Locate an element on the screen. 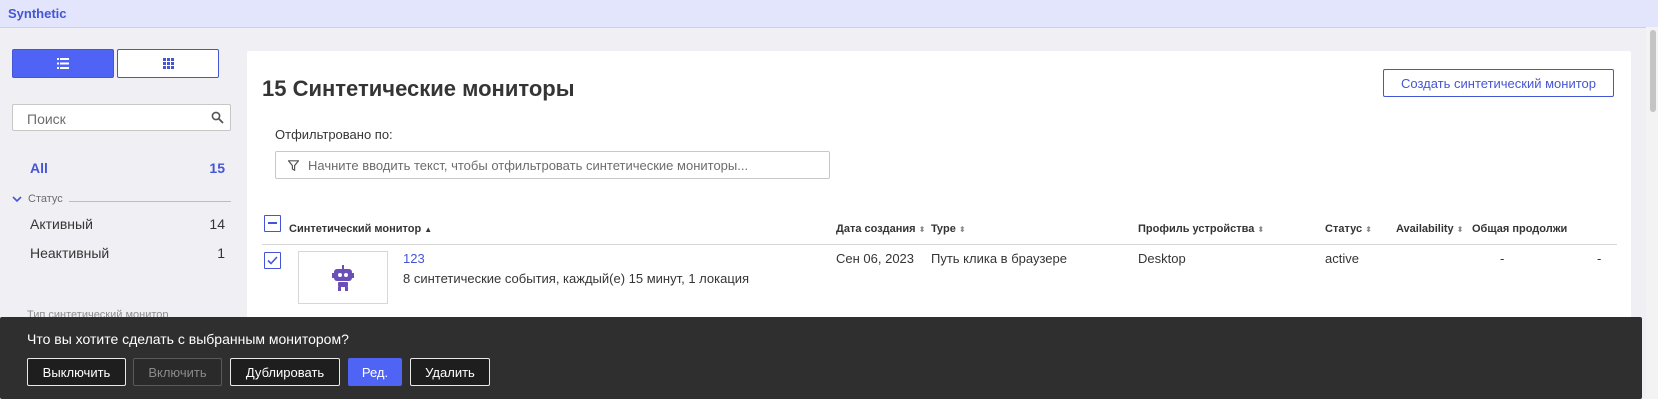 Image resolution: width=1658 pixels, height=399 pixels. robot-icon is located at coordinates (343, 277).